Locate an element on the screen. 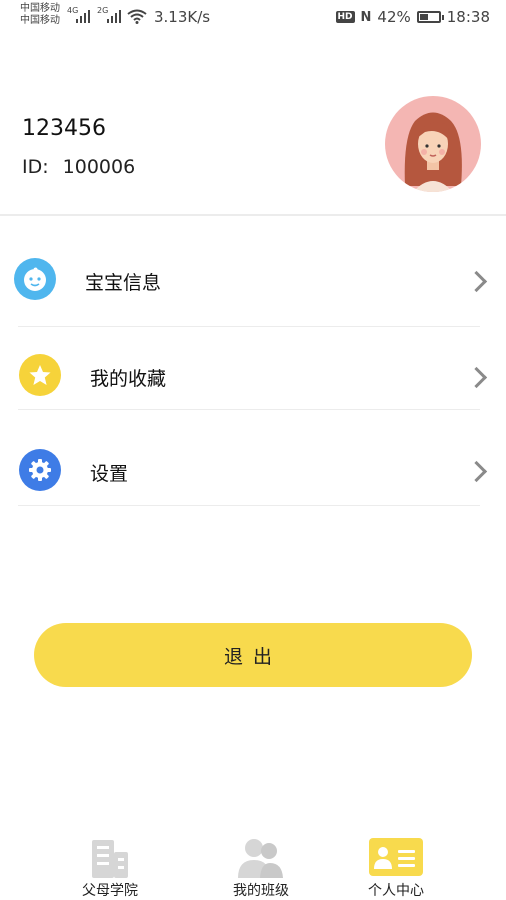  star-icon is located at coordinates (40, 375).